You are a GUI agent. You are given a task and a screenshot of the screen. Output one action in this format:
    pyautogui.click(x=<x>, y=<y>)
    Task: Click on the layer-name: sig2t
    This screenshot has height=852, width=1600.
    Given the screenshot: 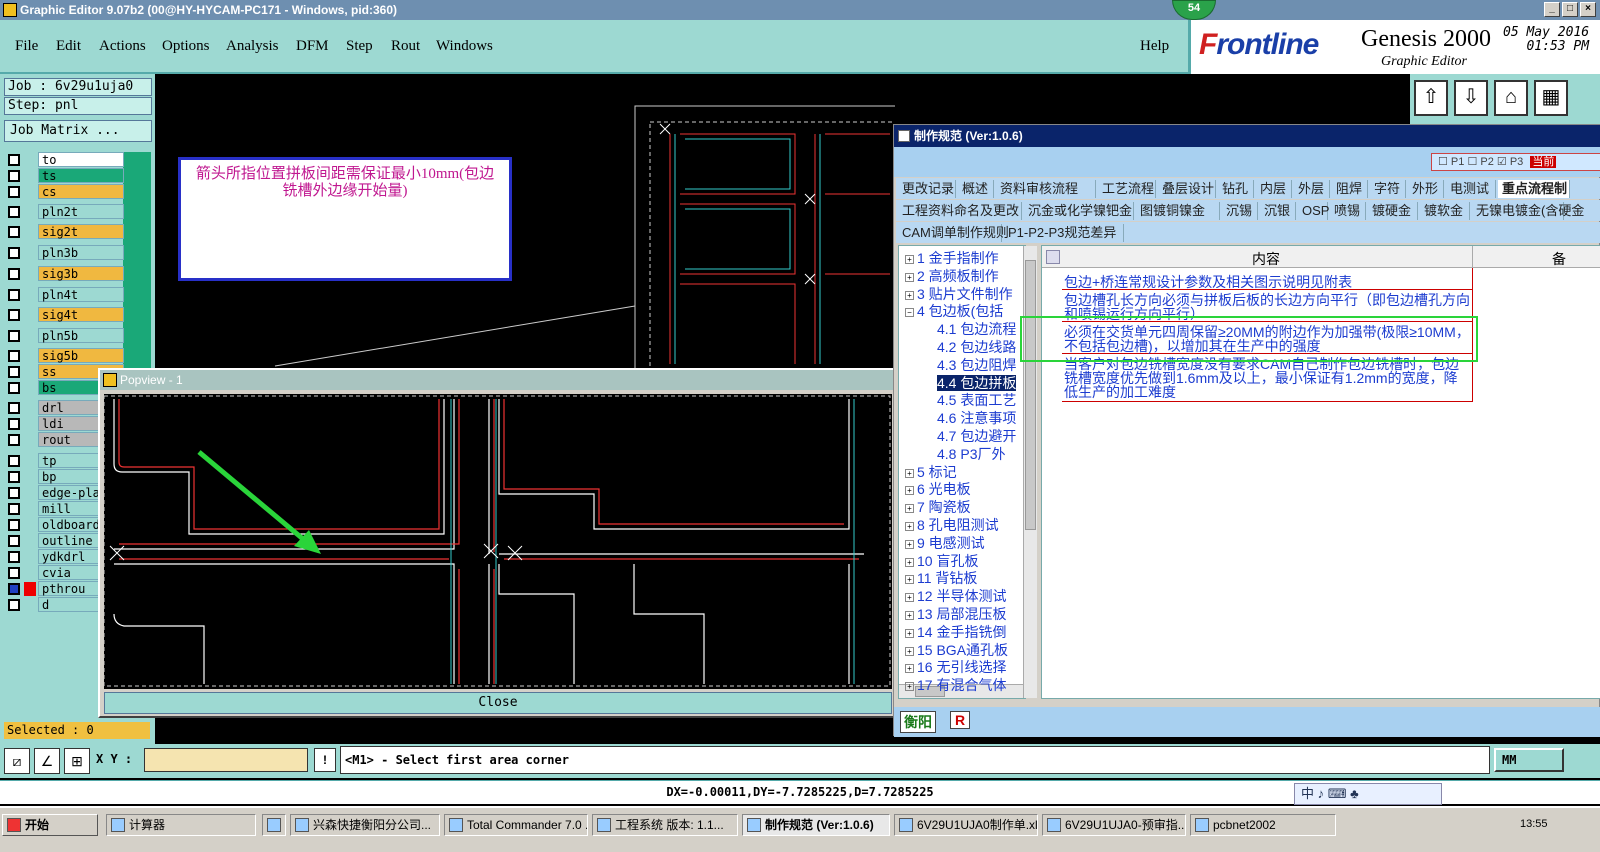 What is the action you would take?
    pyautogui.click(x=81, y=231)
    